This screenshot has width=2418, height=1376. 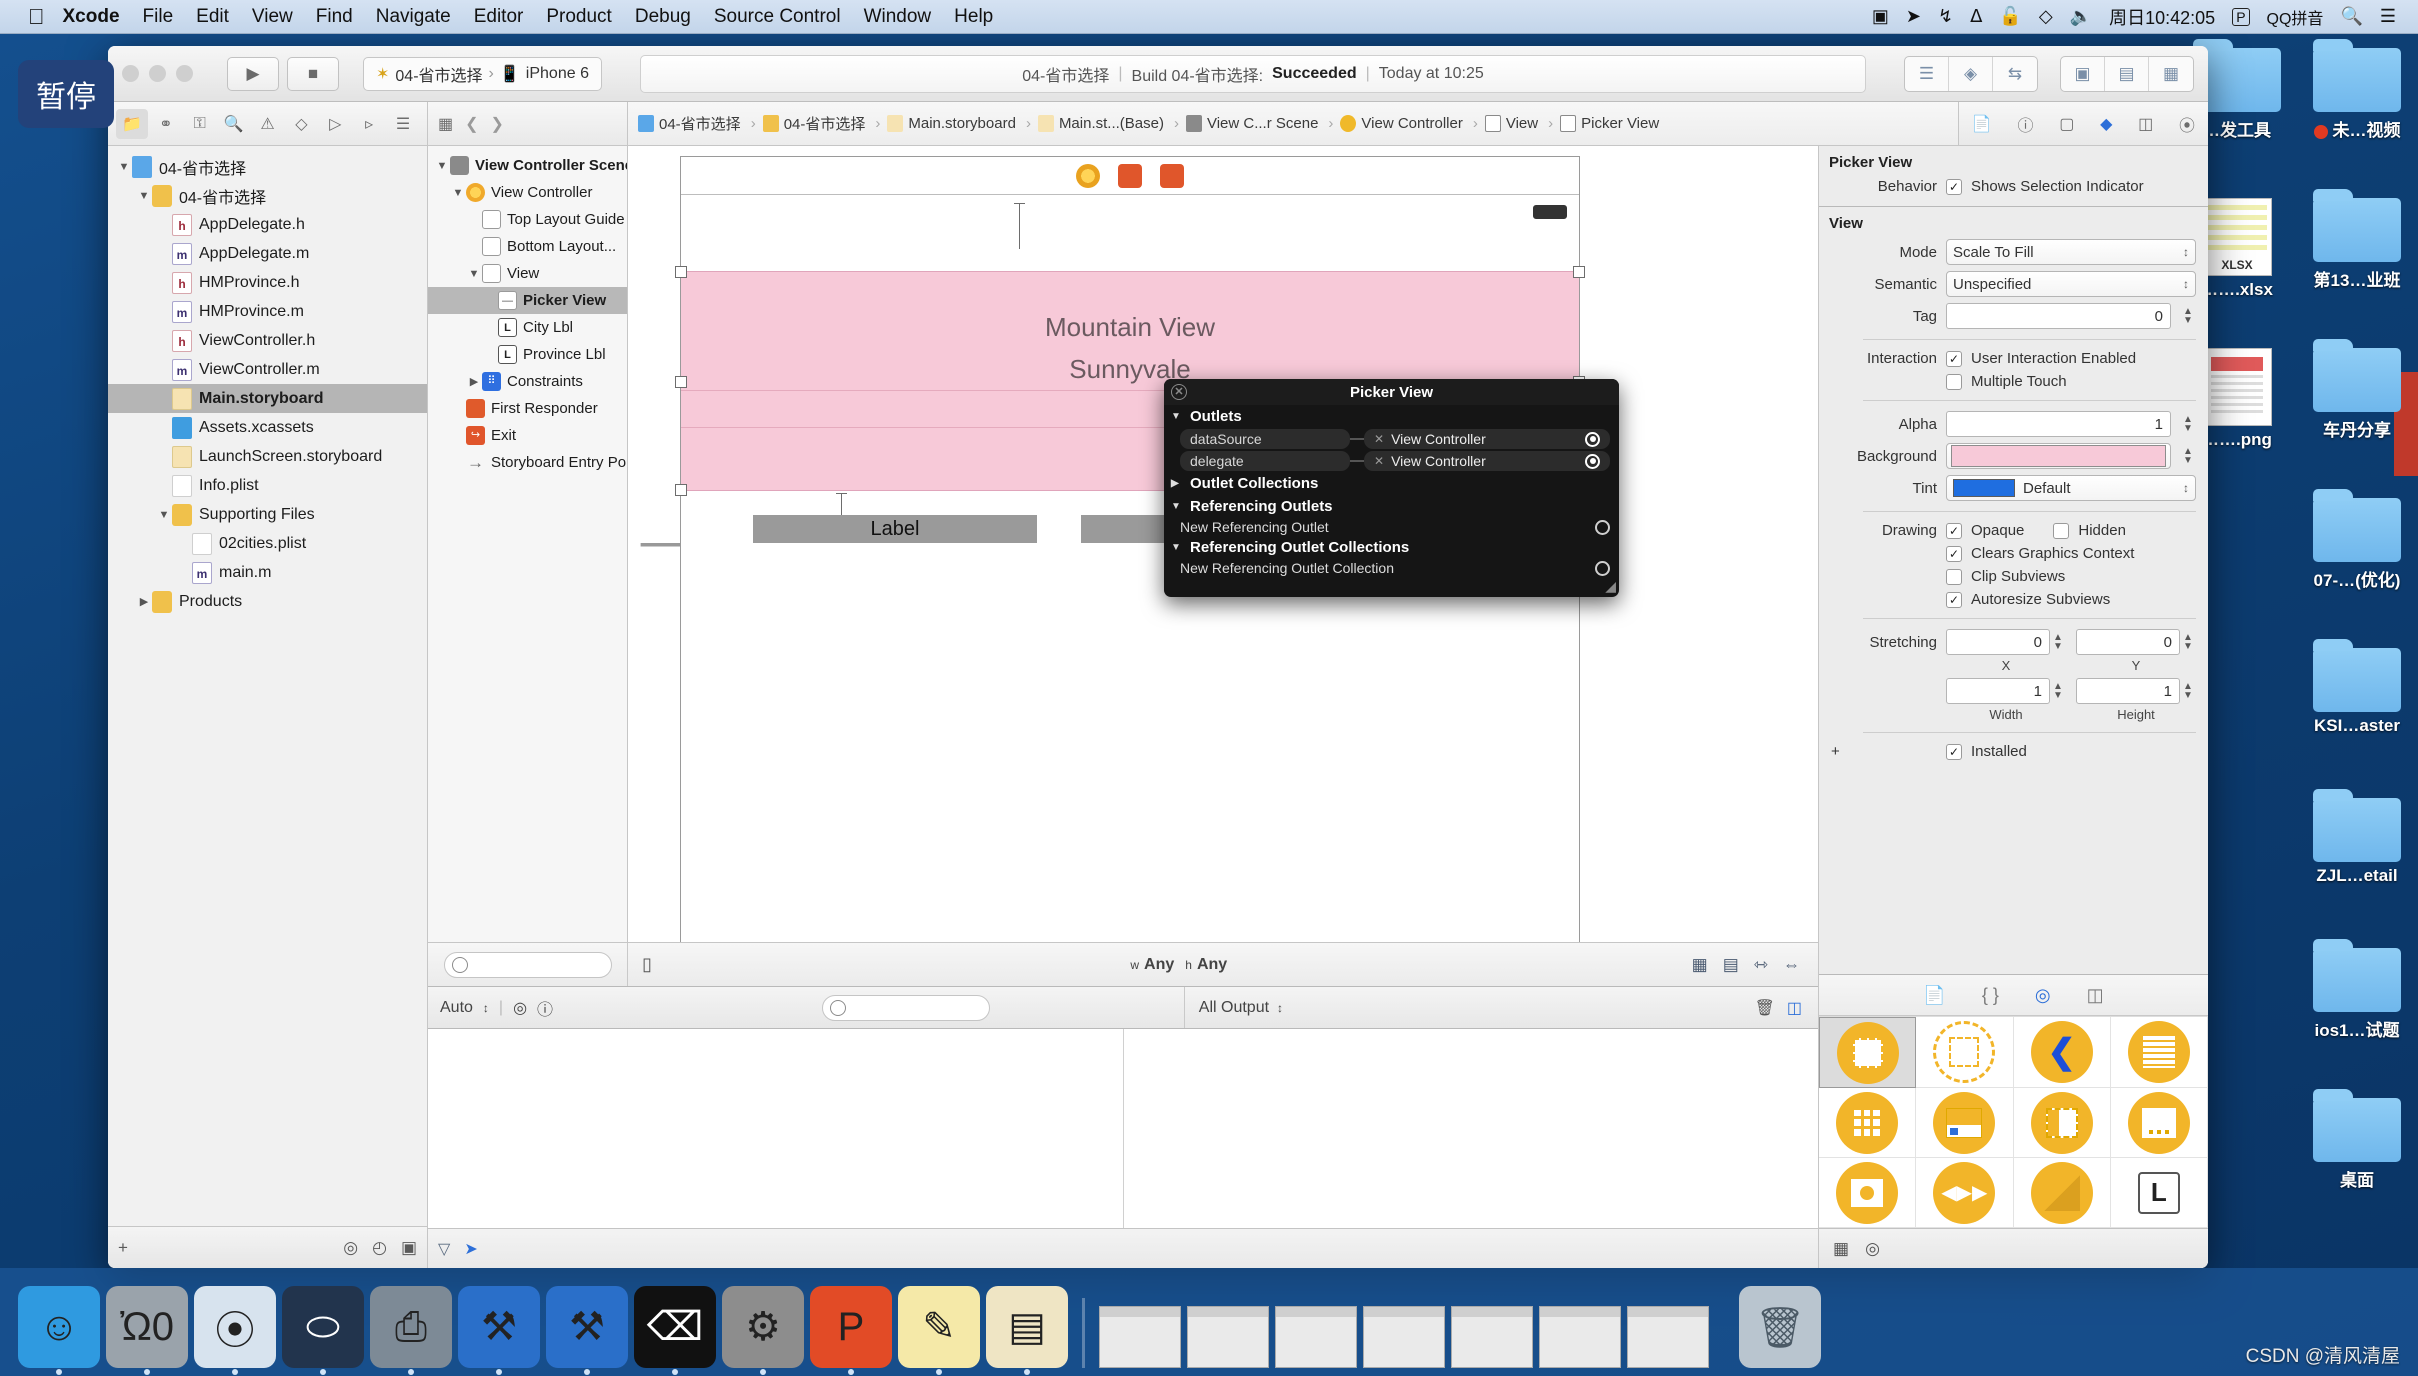 What do you see at coordinates (2357, 687) in the screenshot?
I see `desktop-icon: KSI…aster` at bounding box center [2357, 687].